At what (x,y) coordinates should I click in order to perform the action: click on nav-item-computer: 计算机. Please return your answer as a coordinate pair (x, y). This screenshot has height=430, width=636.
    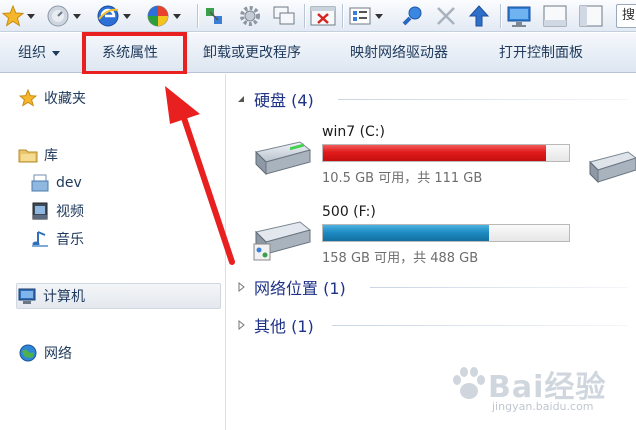
    Looking at the image, I should click on (118, 296).